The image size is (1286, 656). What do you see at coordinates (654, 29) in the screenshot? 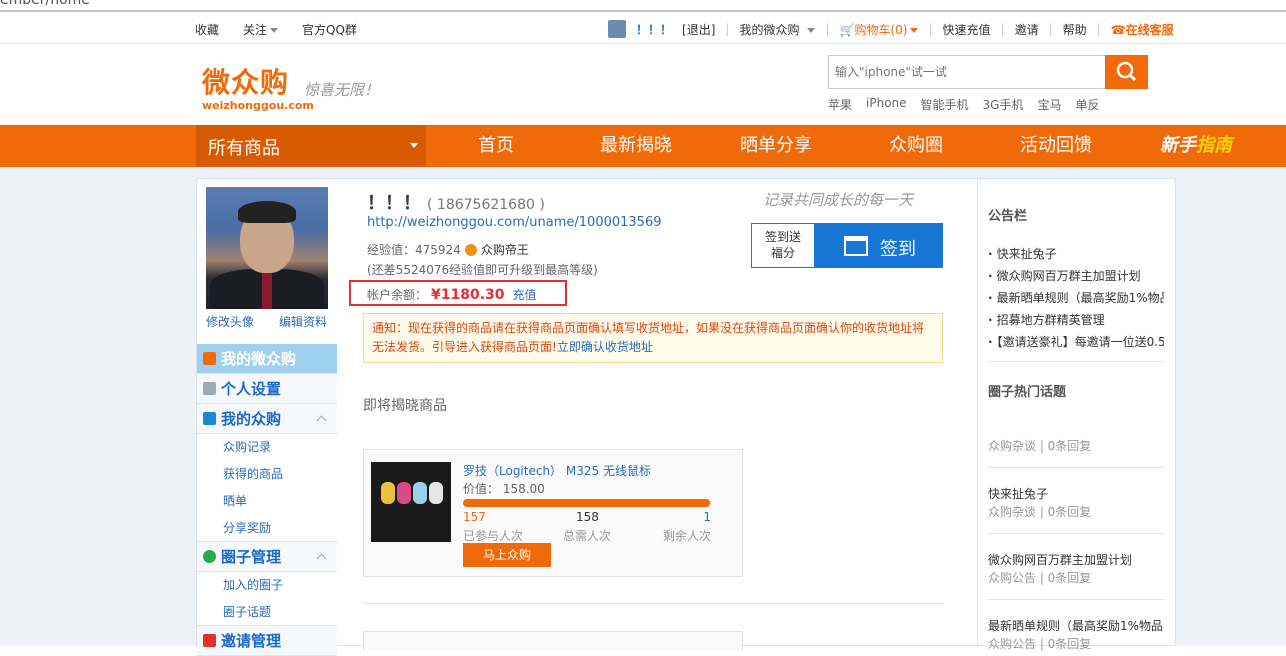
I see `username-link: ！！！` at bounding box center [654, 29].